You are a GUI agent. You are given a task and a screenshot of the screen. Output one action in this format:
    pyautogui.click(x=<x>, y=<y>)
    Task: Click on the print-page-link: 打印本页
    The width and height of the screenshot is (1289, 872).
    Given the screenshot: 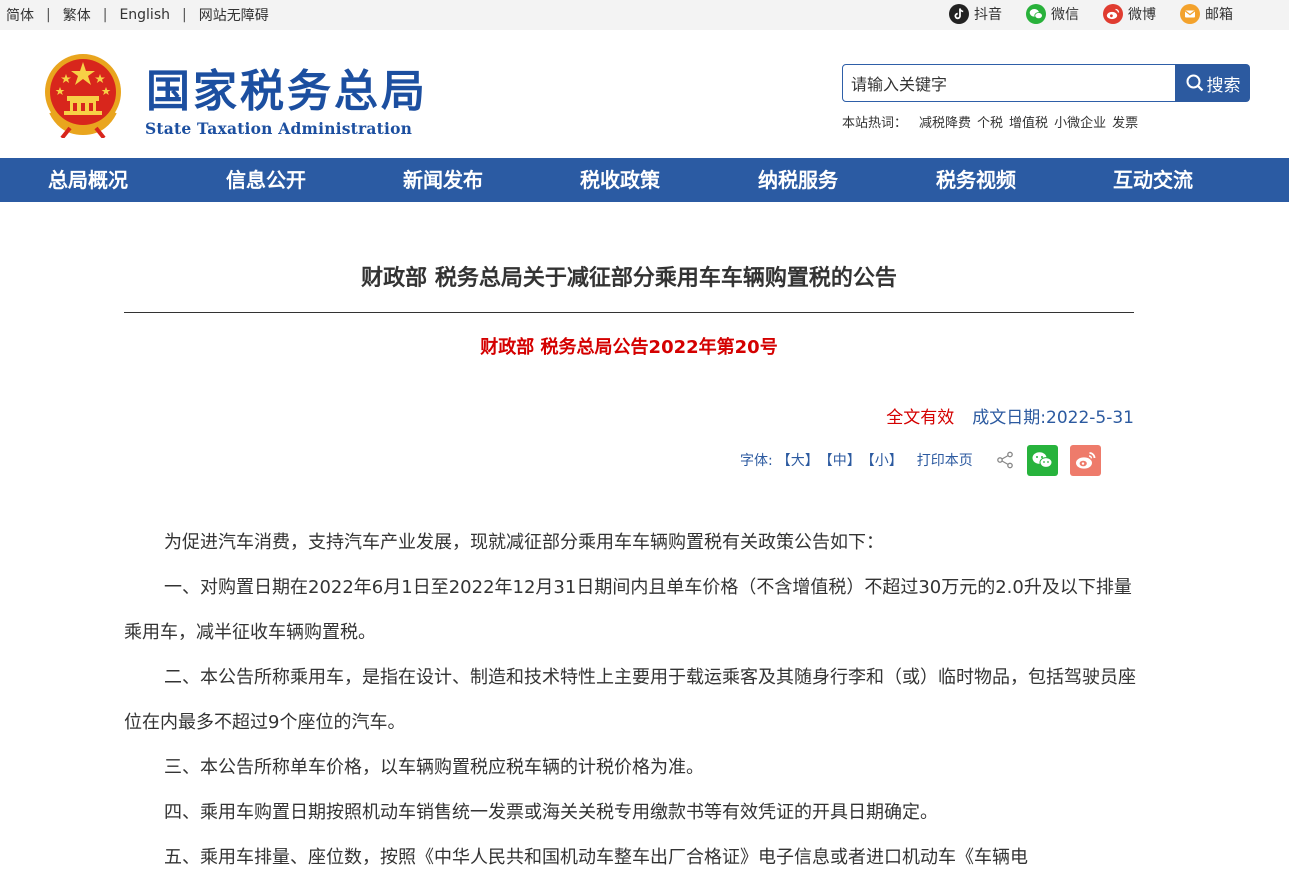 What is the action you would take?
    pyautogui.click(x=945, y=460)
    